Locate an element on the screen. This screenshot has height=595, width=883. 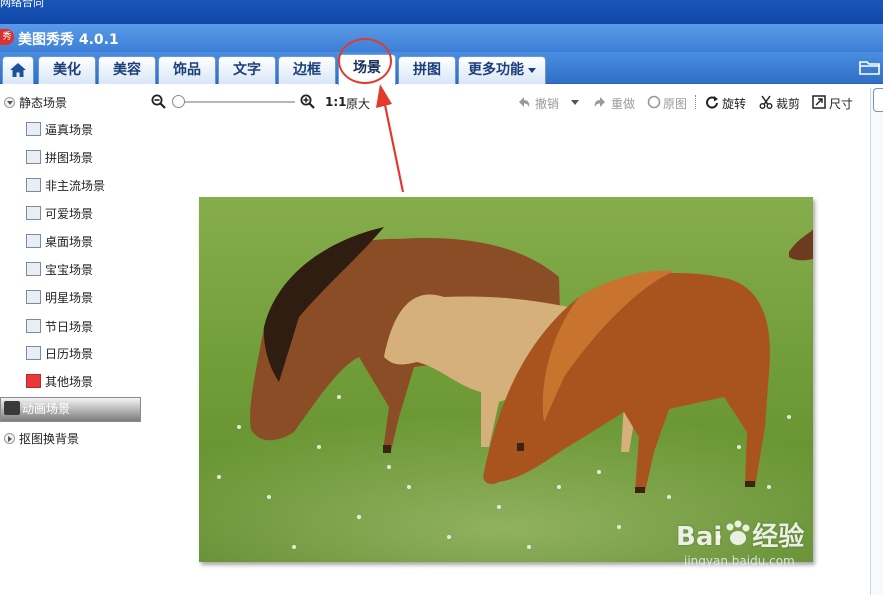
open-folder-icon is located at coordinates (870, 67).